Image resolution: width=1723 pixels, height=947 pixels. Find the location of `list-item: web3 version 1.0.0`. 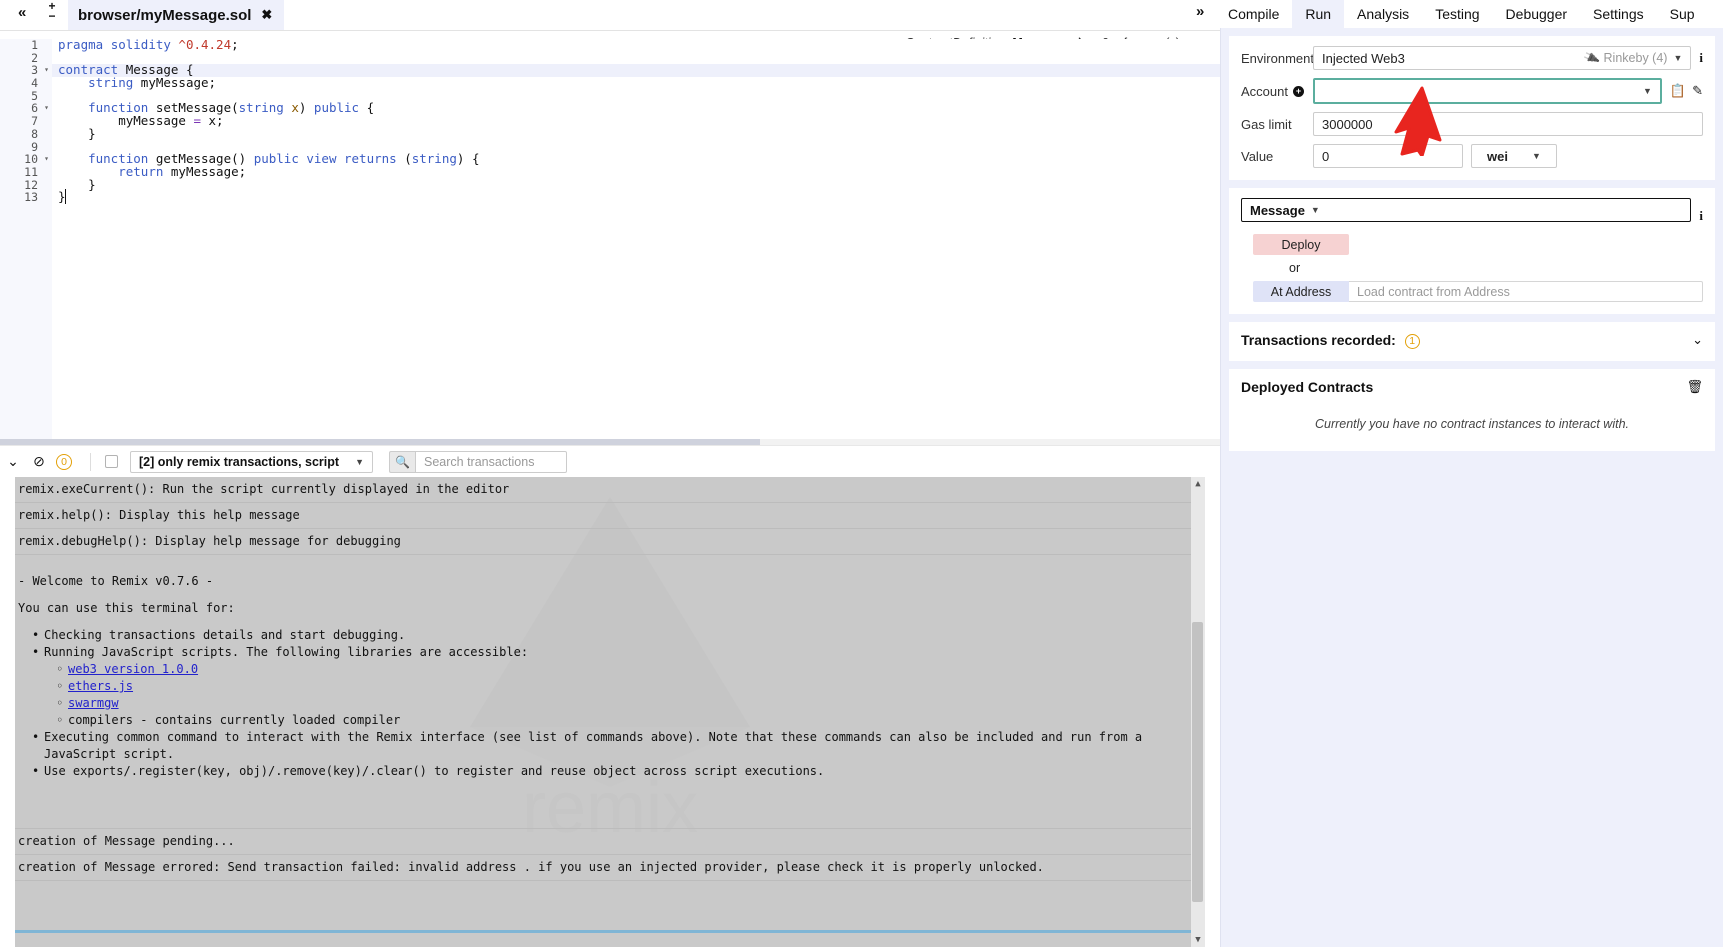

list-item: web3 version 1.0.0 is located at coordinates (626, 669).